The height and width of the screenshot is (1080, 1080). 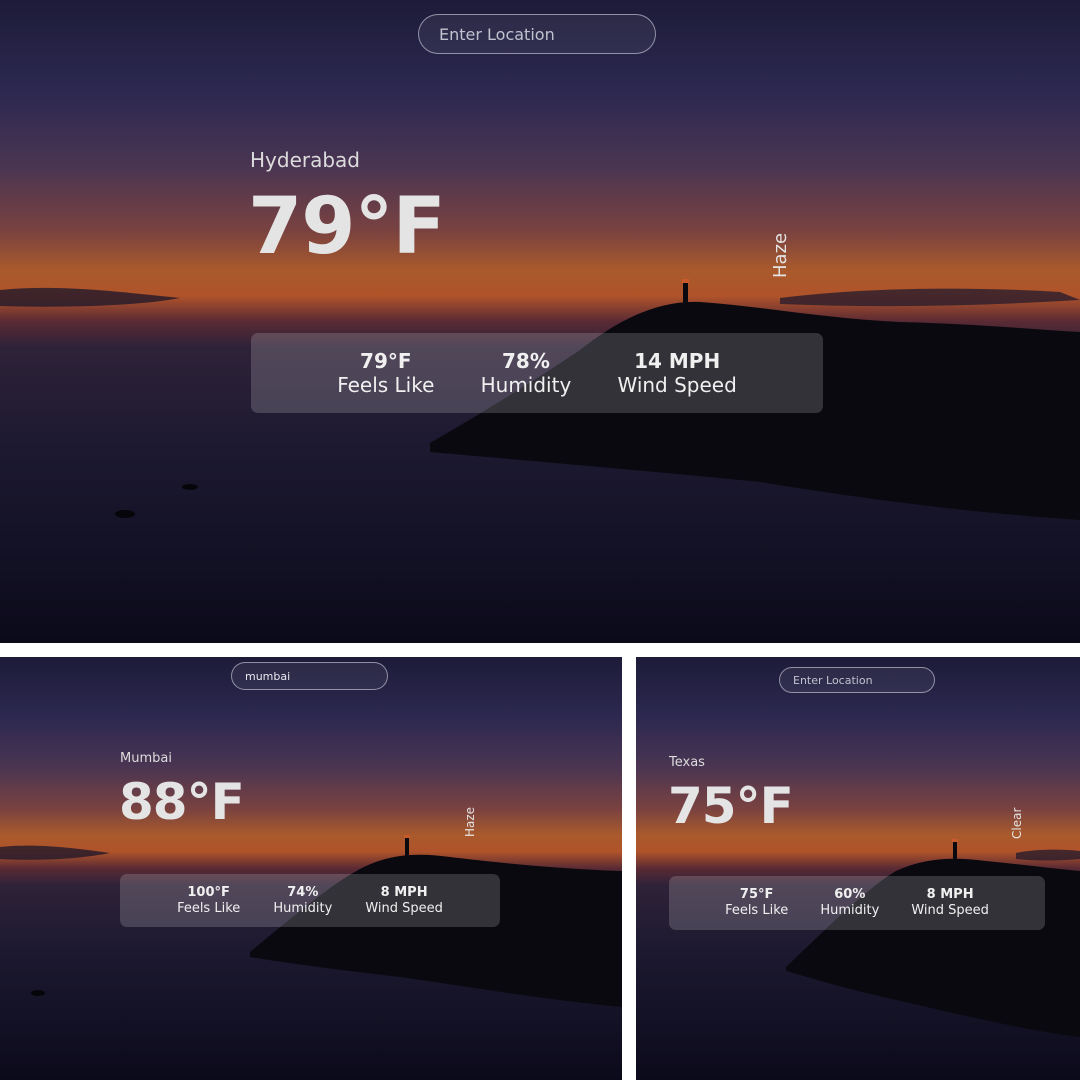 What do you see at coordinates (677, 361) in the screenshot?
I see `wind-speed-value: 14 MPH` at bounding box center [677, 361].